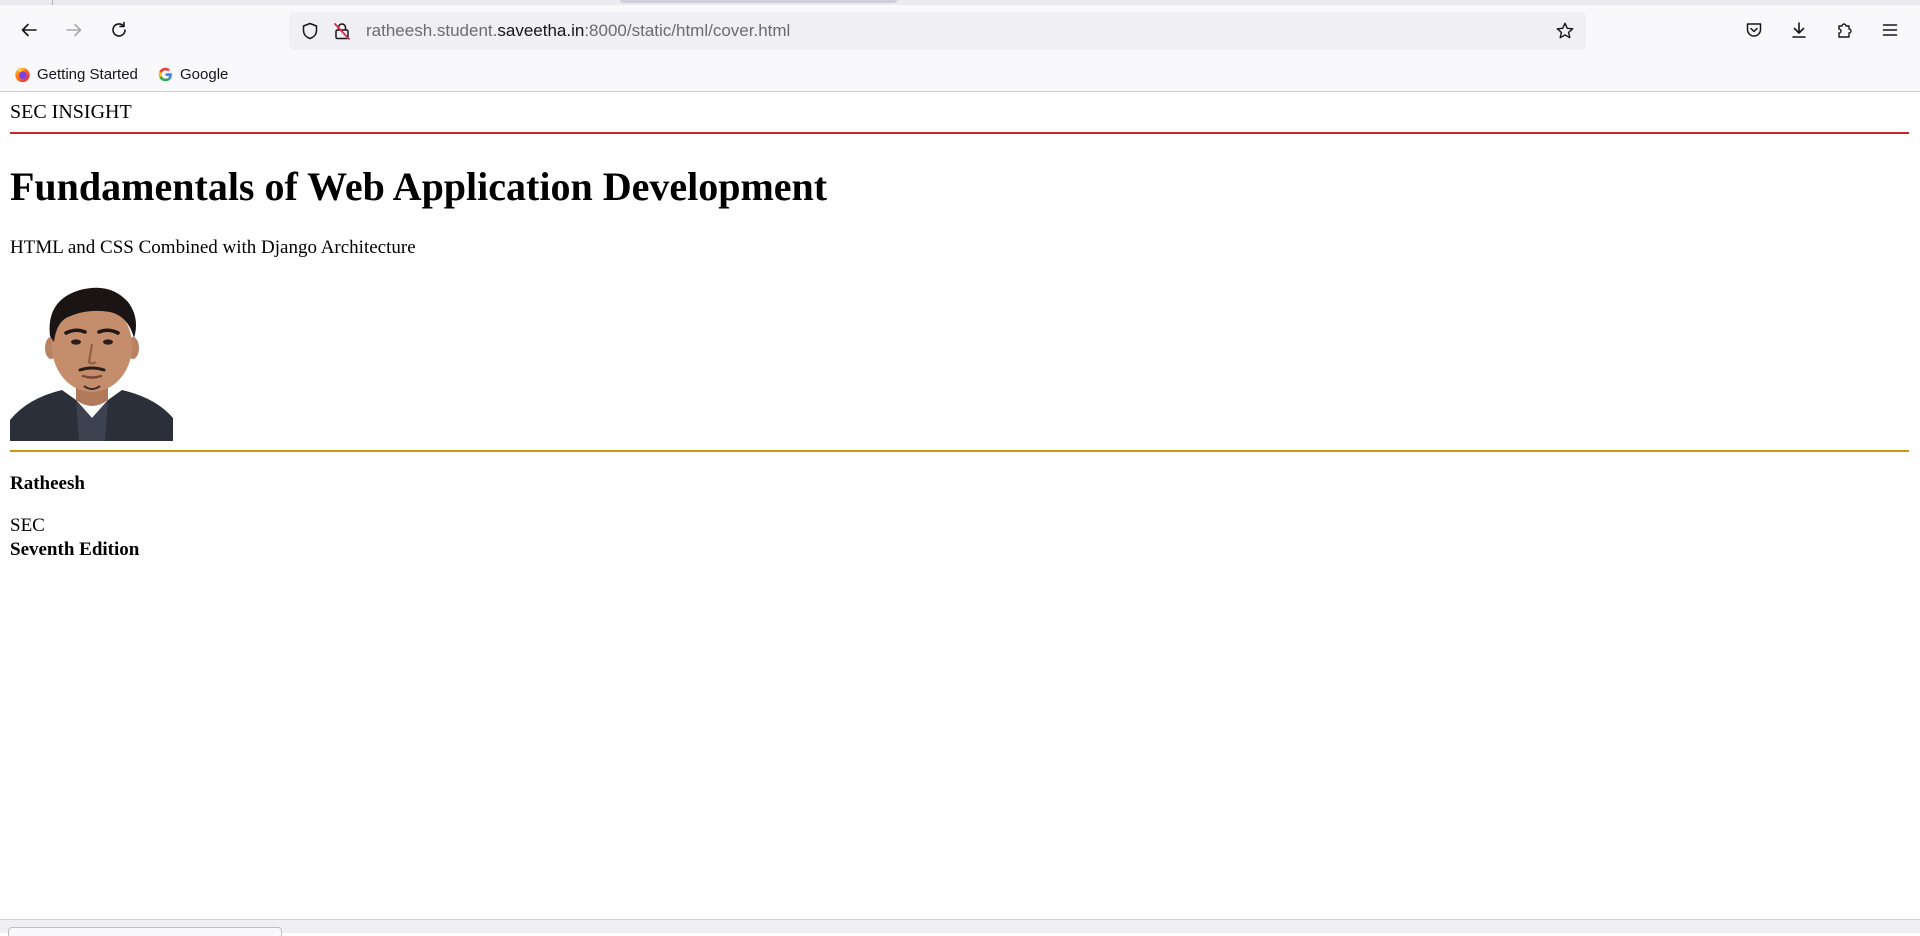  What do you see at coordinates (87, 74) in the screenshot?
I see `bookmark-label: Getting Started` at bounding box center [87, 74].